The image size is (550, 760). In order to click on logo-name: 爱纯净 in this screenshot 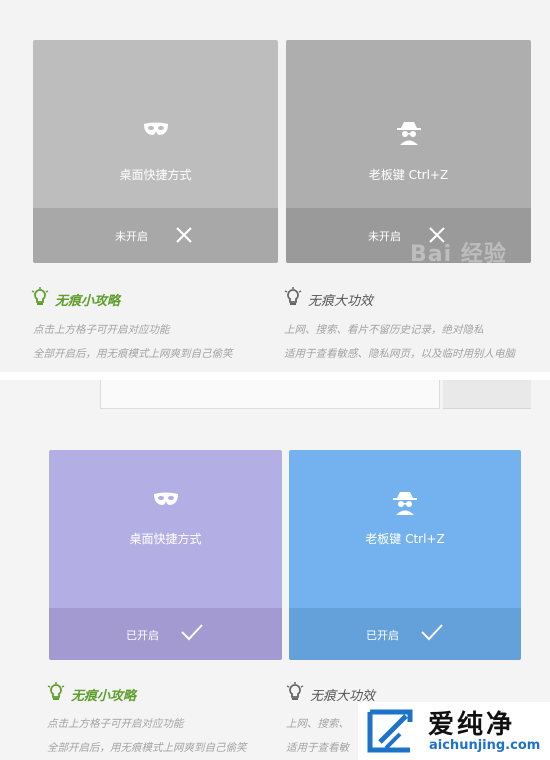, I will do `click(472, 725)`.